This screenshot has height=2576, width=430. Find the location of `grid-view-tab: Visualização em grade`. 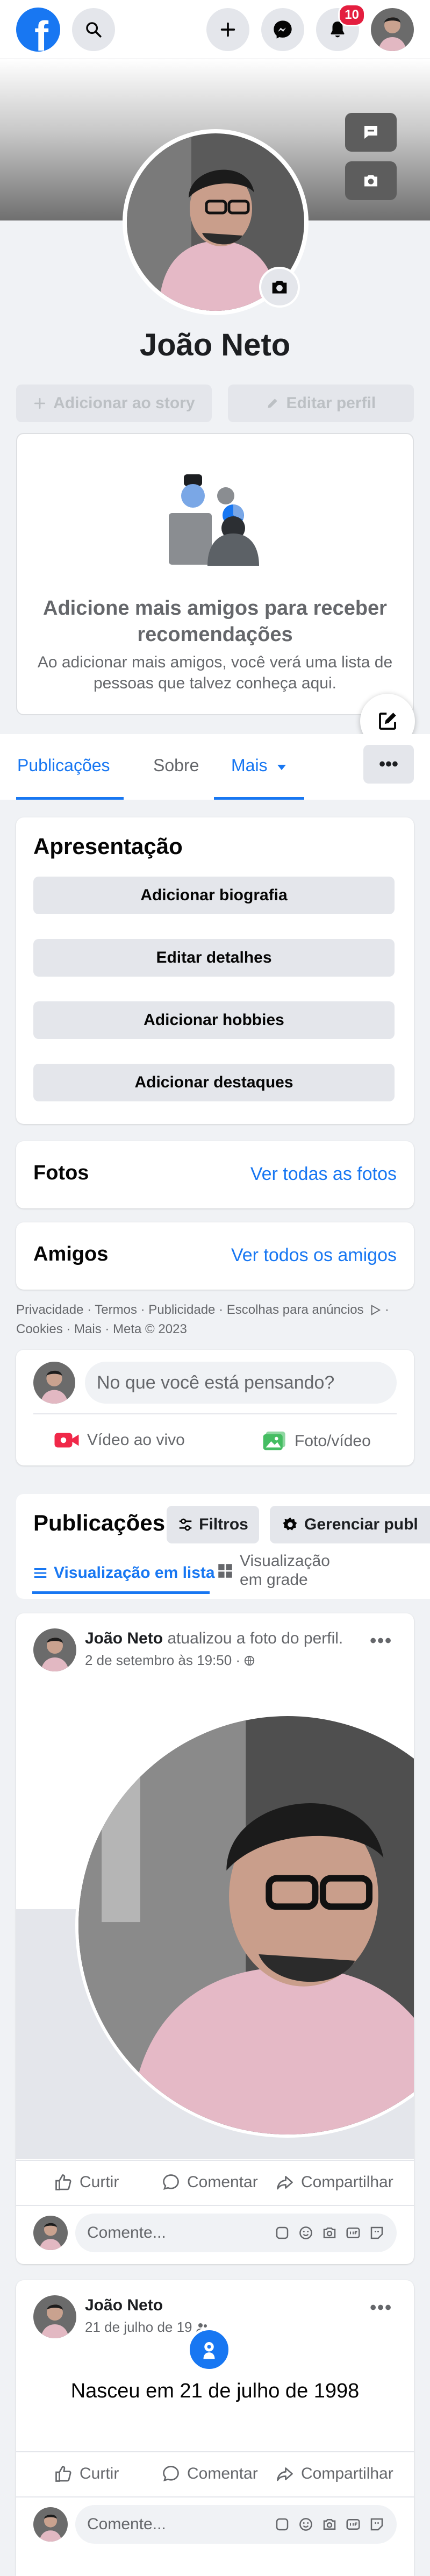

grid-view-tab: Visualização em grade is located at coordinates (280, 1570).